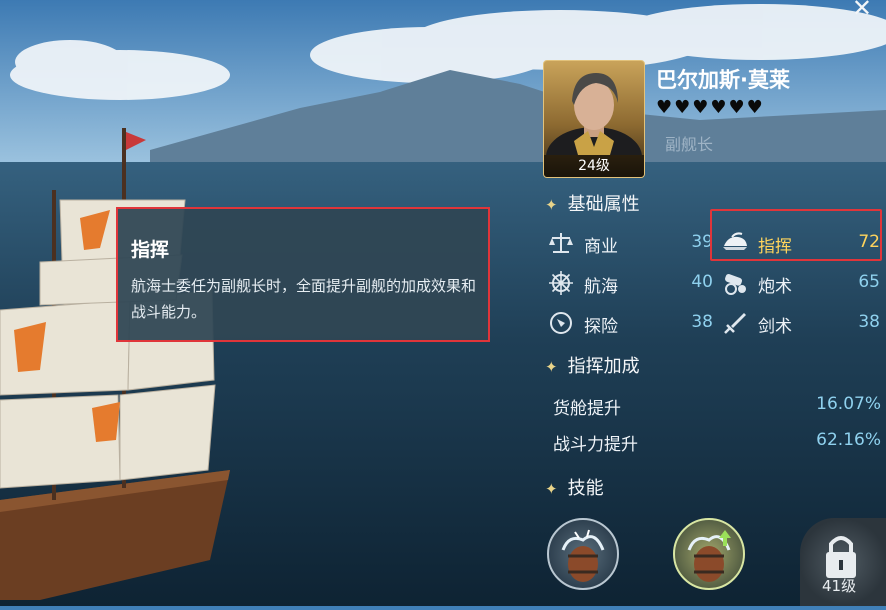 This screenshot has height=610, width=886. Describe the element at coordinates (843, 562) in the screenshot. I see `skill-slot-locked: 41级` at that location.